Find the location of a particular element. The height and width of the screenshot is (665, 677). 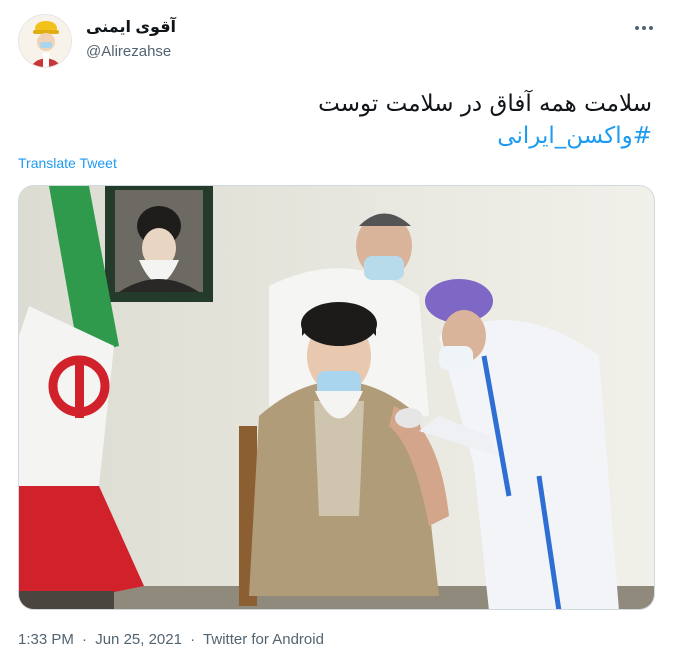

display-name: آقوی ایمنی is located at coordinates (131, 27).